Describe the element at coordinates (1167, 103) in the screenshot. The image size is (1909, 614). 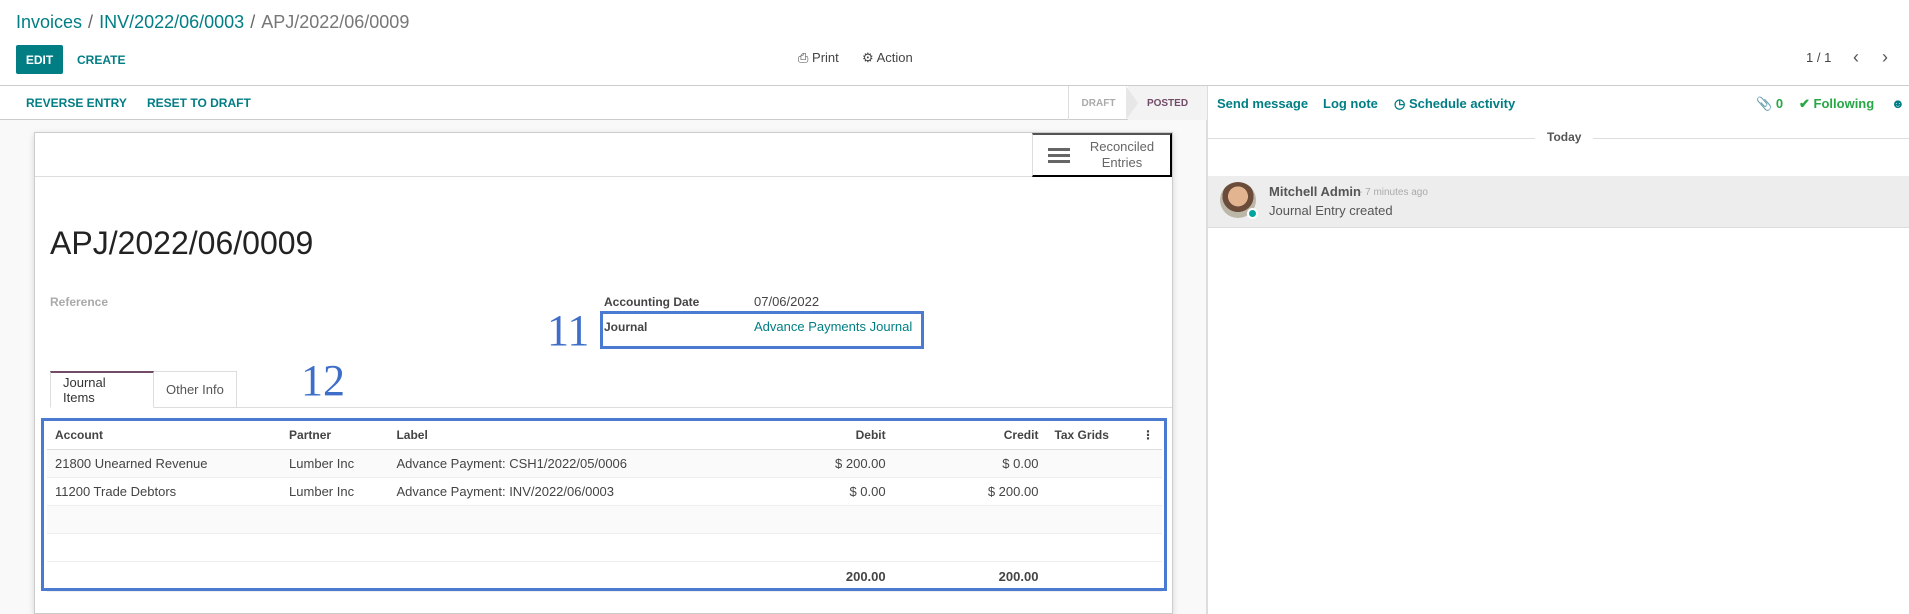
I see `state-posted: POSTED` at that location.